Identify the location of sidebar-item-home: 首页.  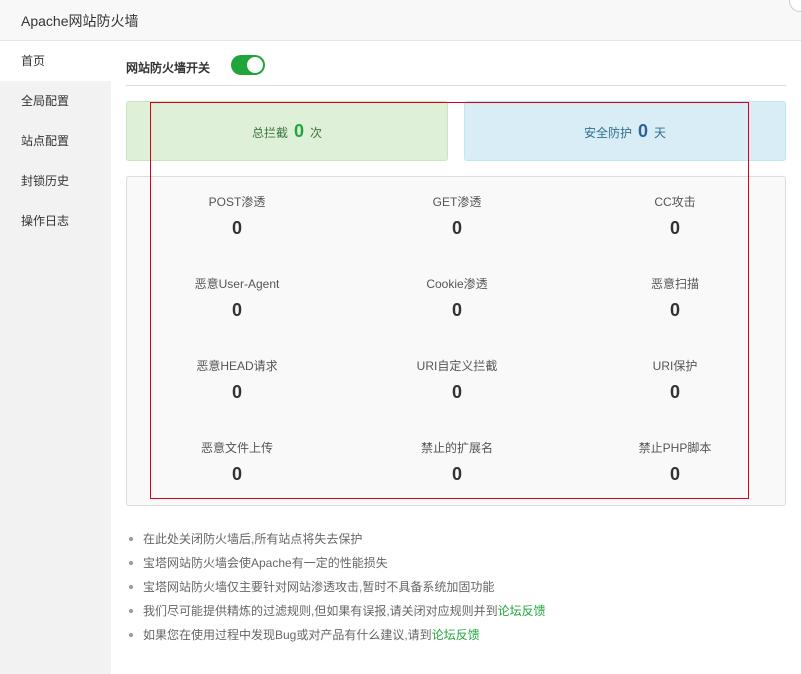
(55, 61).